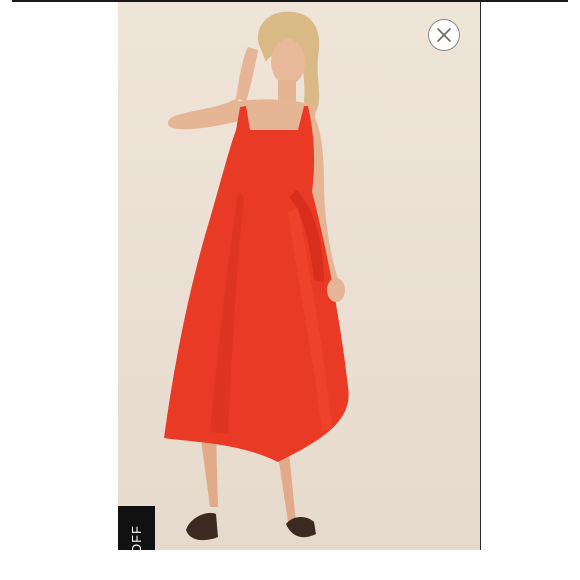 The width and height of the screenshot is (580, 580). I want to click on close-icon, so click(444, 35).